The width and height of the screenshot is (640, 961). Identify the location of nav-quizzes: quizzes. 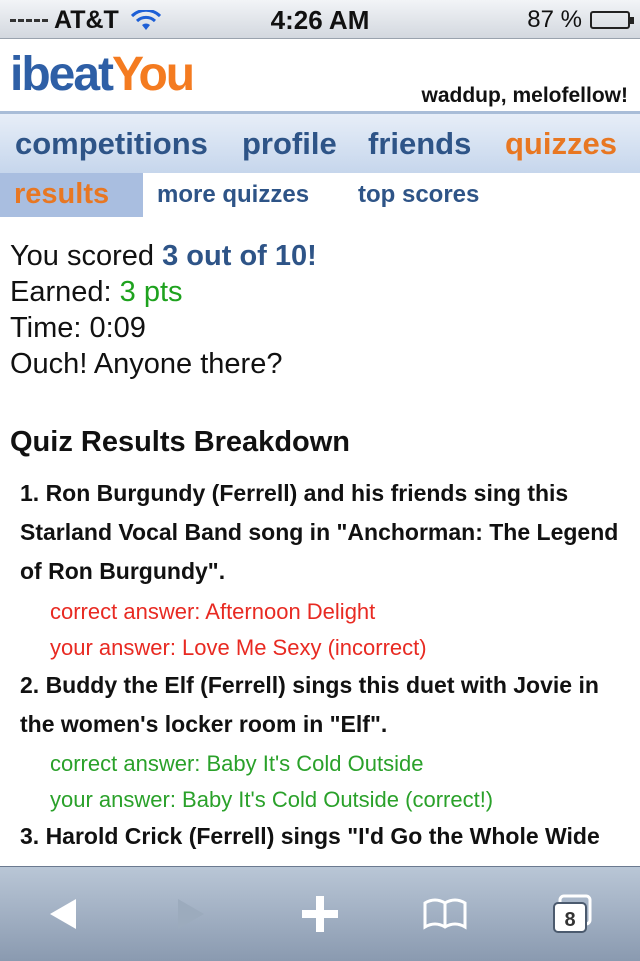
(561, 144).